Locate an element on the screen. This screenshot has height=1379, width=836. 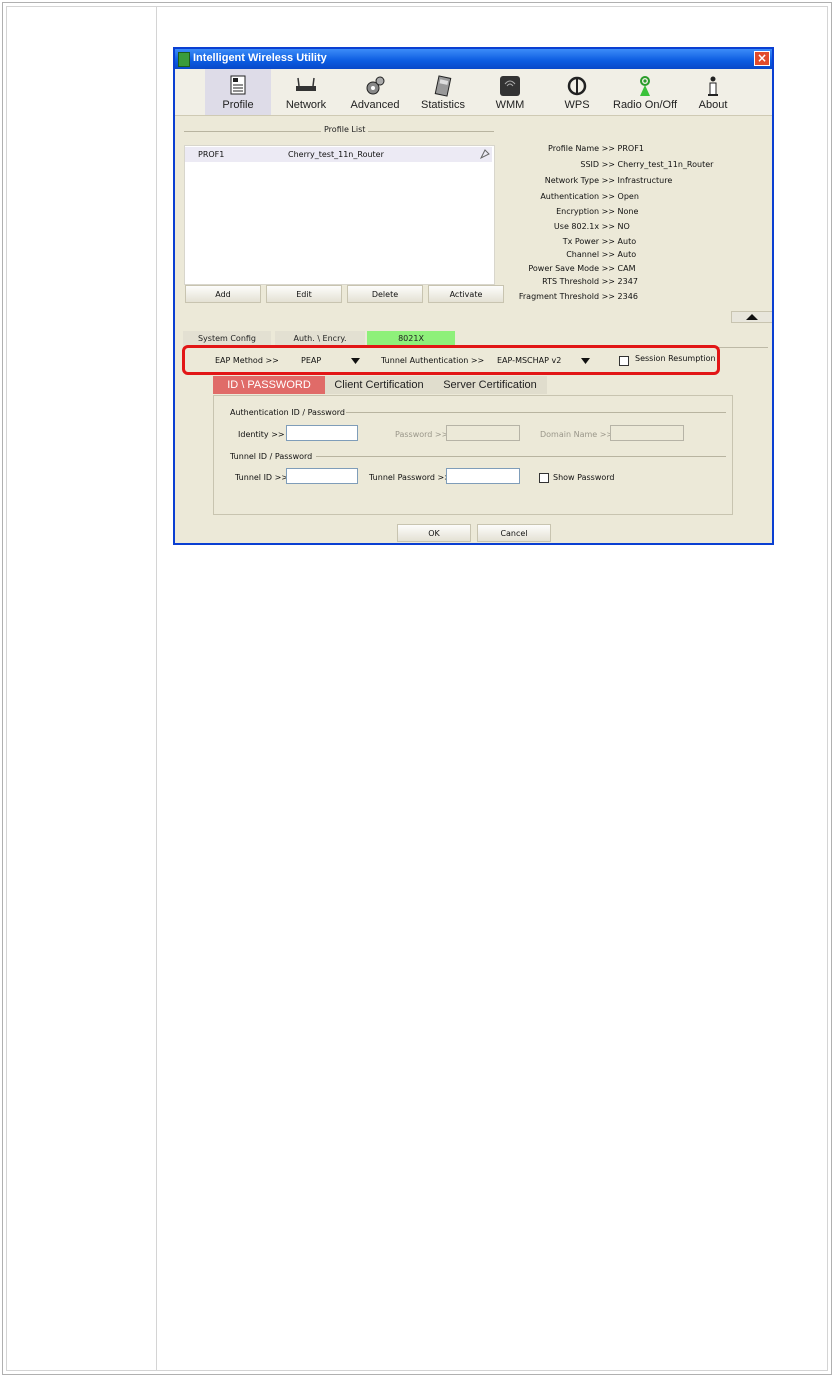
ok-button: OK is located at coordinates (434, 533).